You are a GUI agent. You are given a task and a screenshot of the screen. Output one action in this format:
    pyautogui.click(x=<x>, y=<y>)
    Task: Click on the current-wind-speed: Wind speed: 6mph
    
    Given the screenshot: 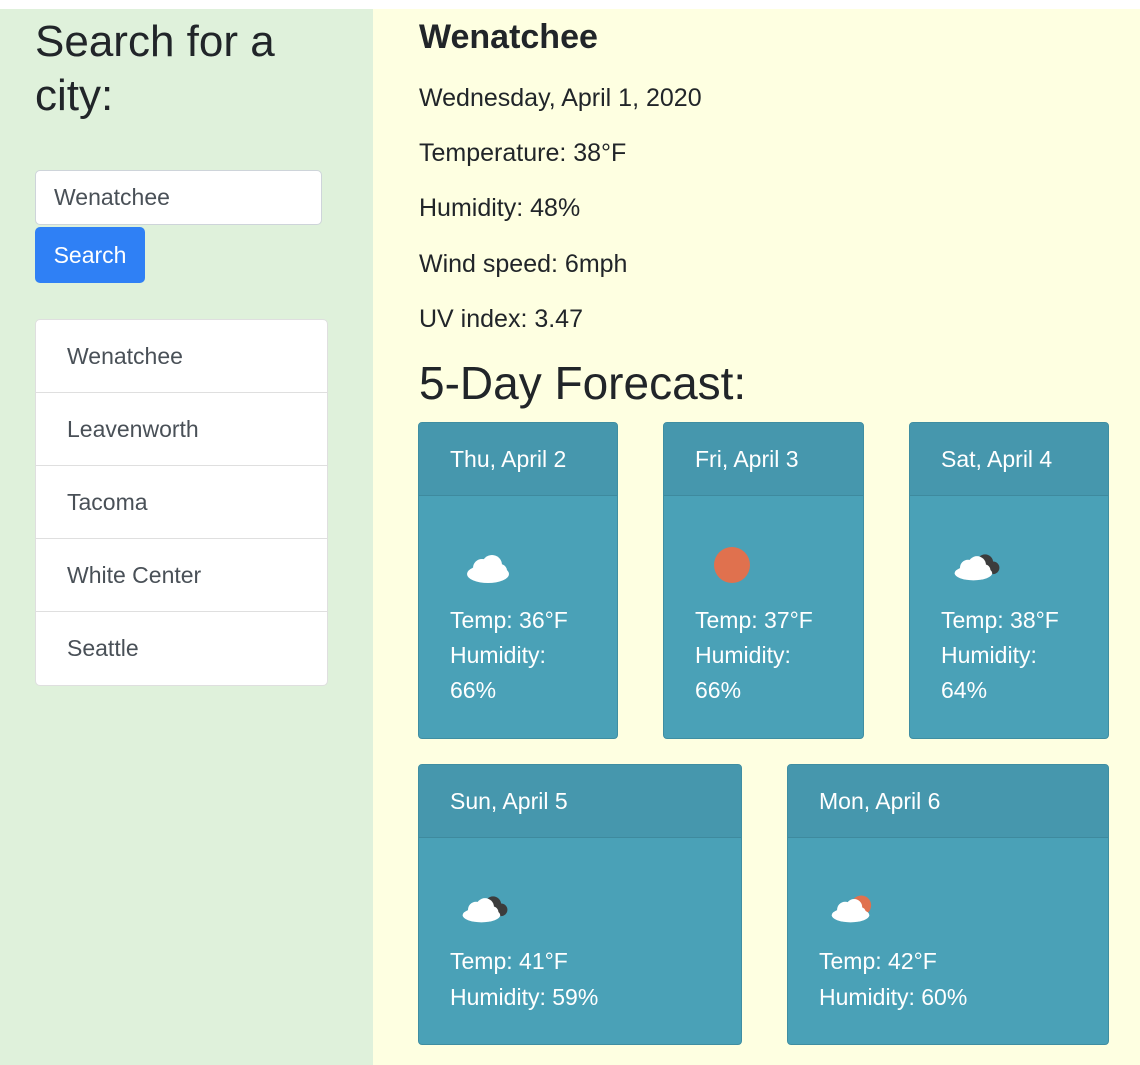 What is the action you would take?
    pyautogui.click(x=523, y=264)
    